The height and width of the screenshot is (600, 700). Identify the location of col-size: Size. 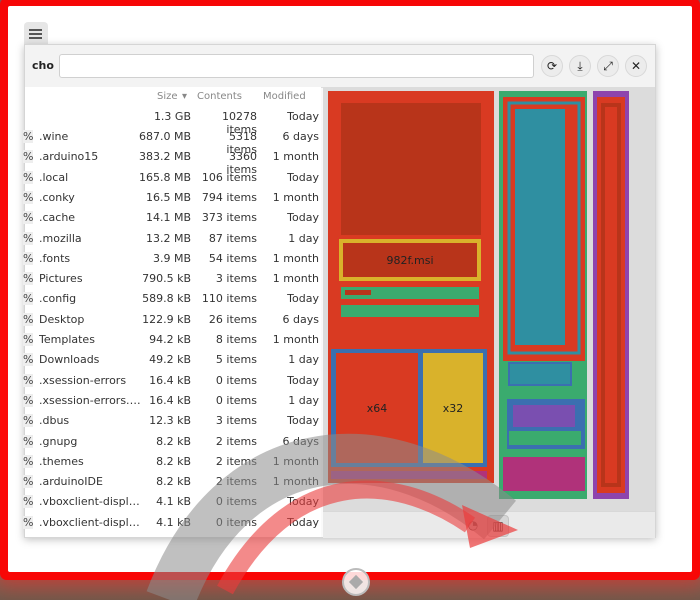
(167, 96).